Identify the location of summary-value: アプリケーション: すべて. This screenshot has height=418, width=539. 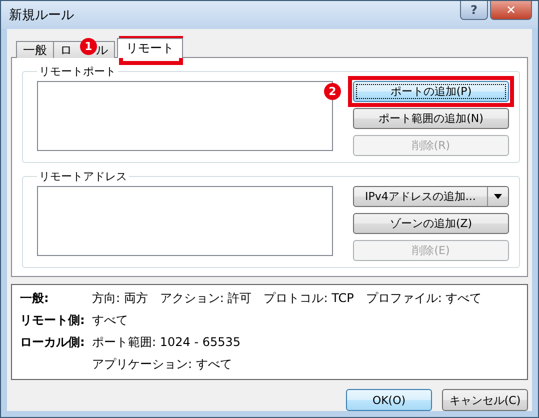
(162, 364).